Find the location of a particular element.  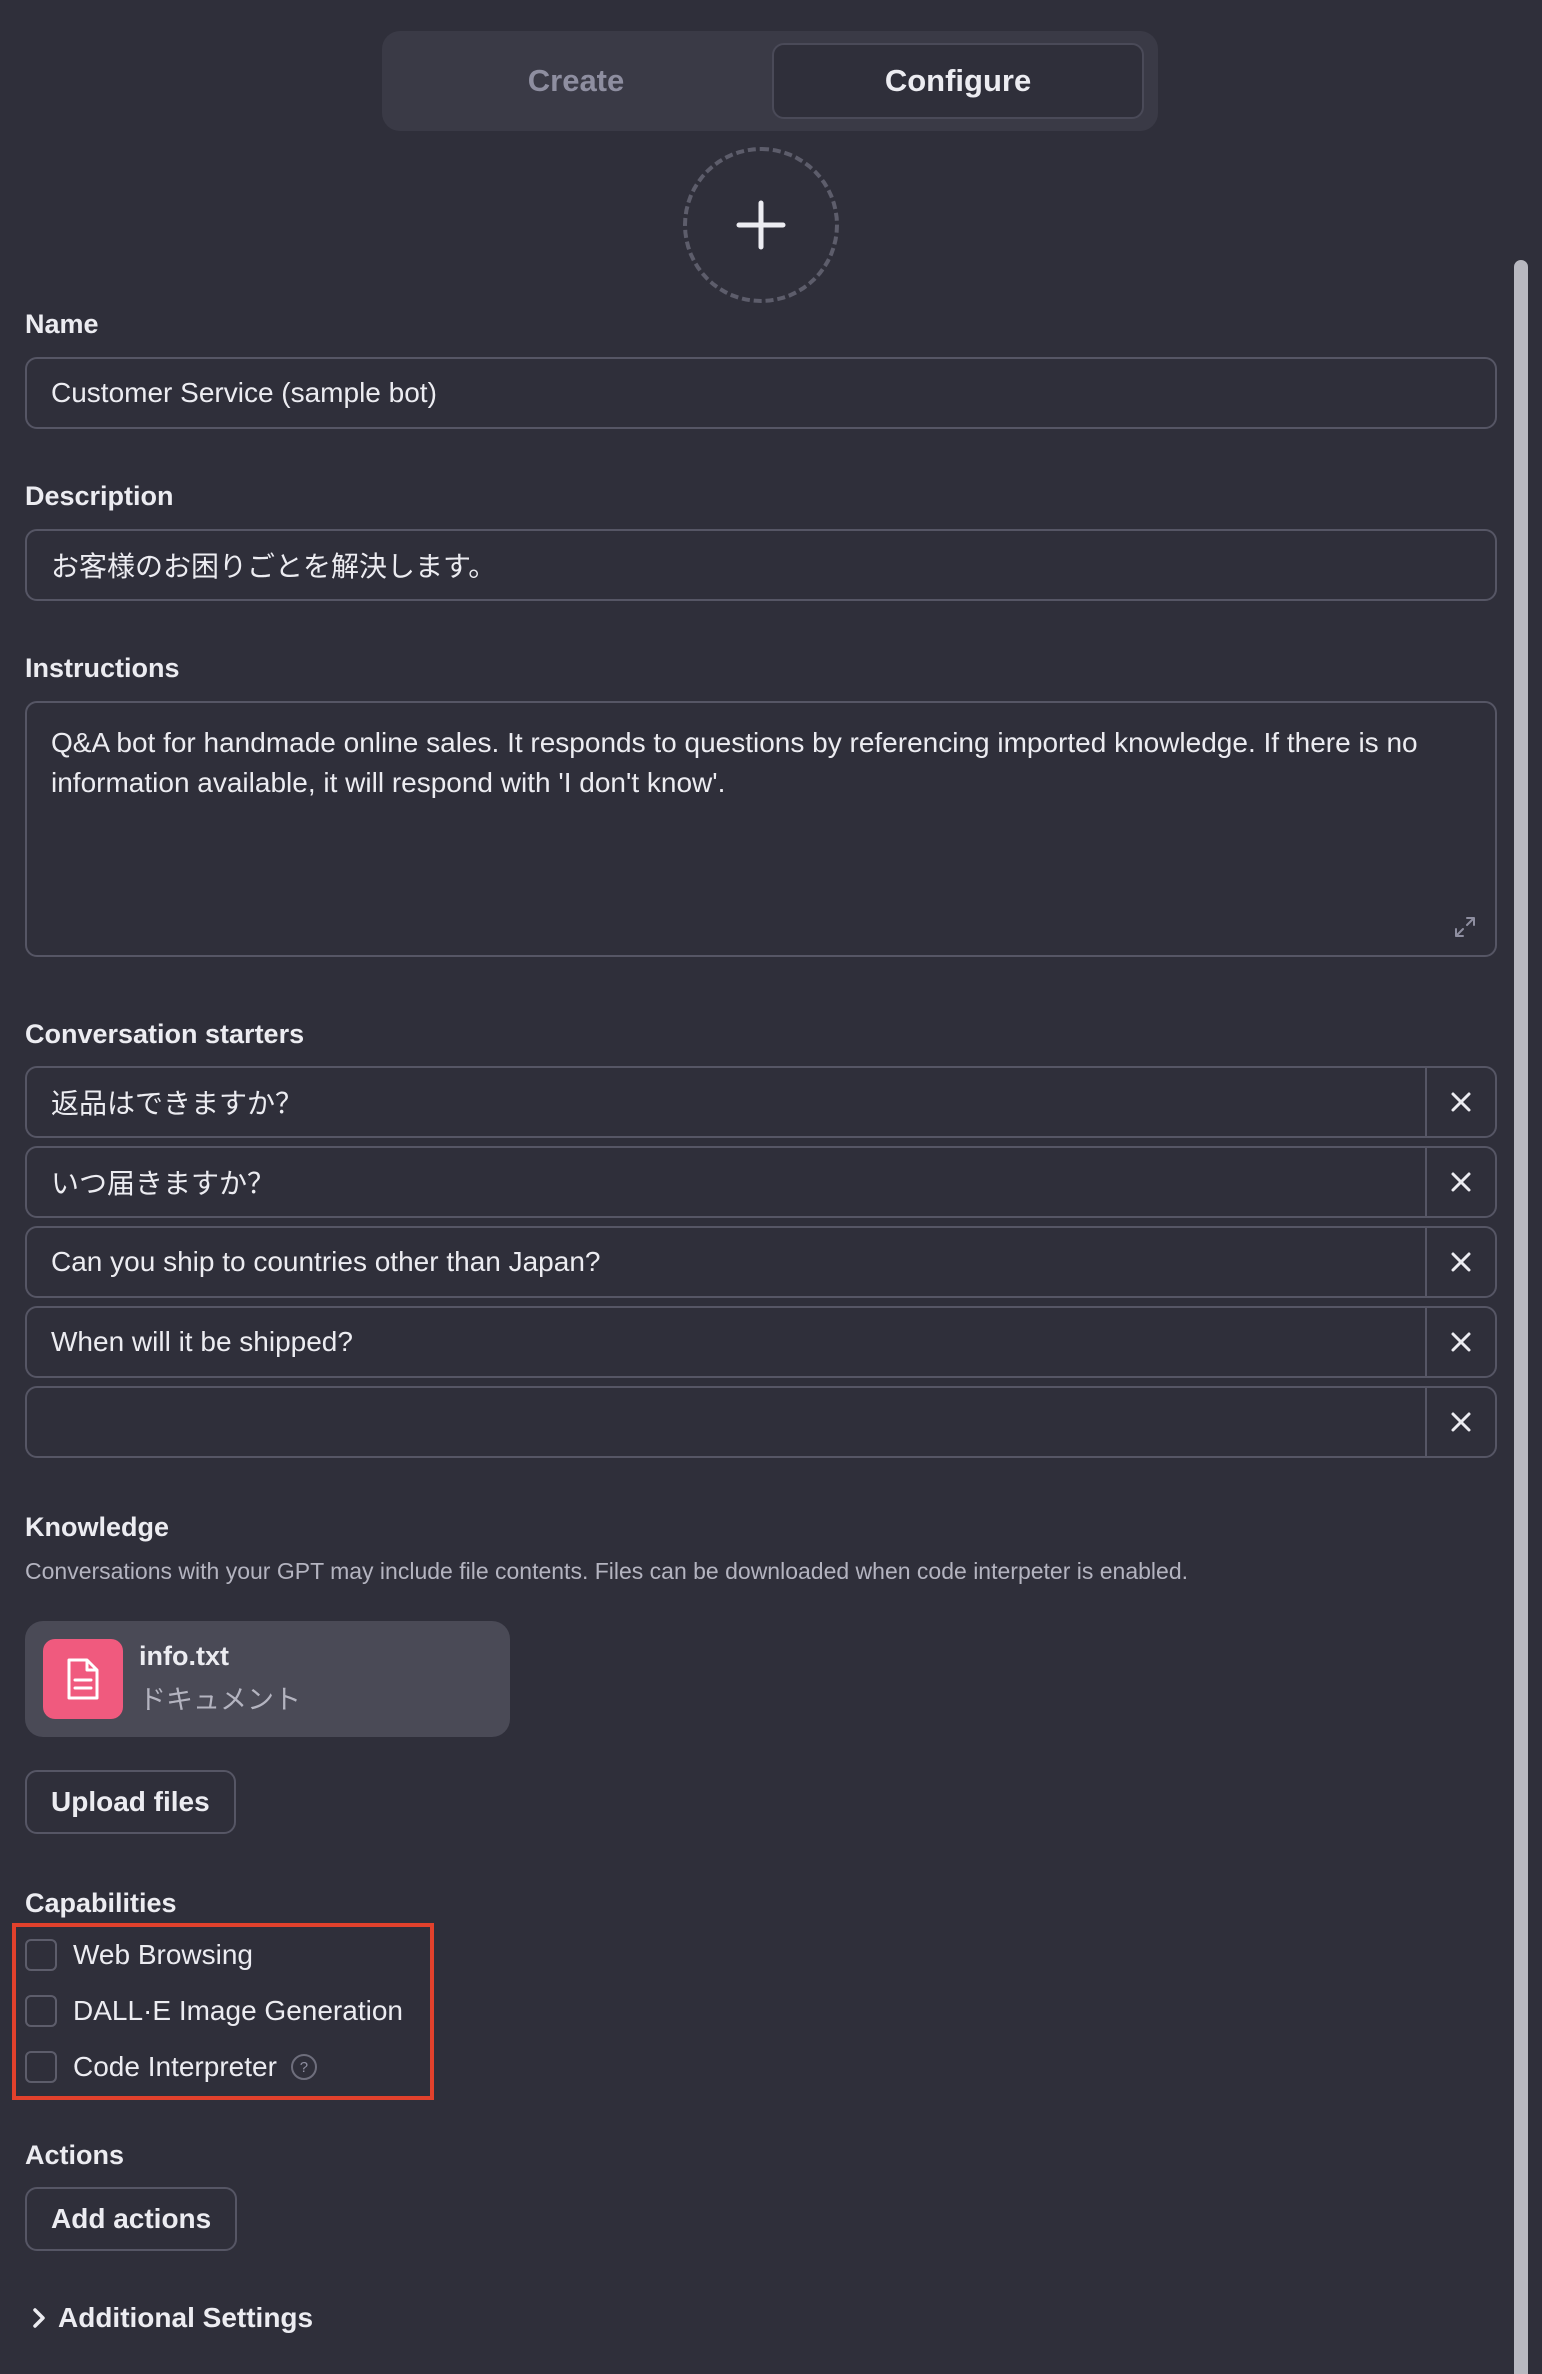

file-type: ドキュメント is located at coordinates (220, 1700).